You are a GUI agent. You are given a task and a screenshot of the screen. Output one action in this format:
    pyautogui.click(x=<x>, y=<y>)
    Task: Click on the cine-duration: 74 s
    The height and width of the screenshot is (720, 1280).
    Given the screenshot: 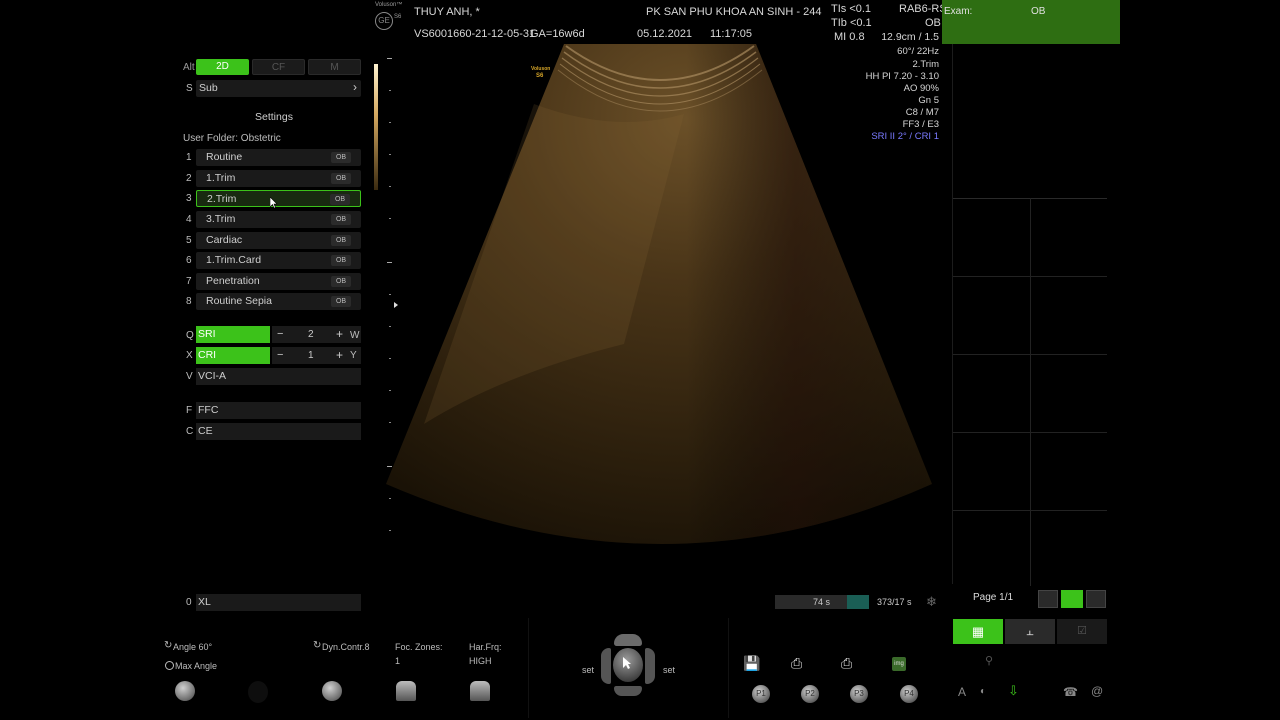 What is the action you would take?
    pyautogui.click(x=822, y=602)
    